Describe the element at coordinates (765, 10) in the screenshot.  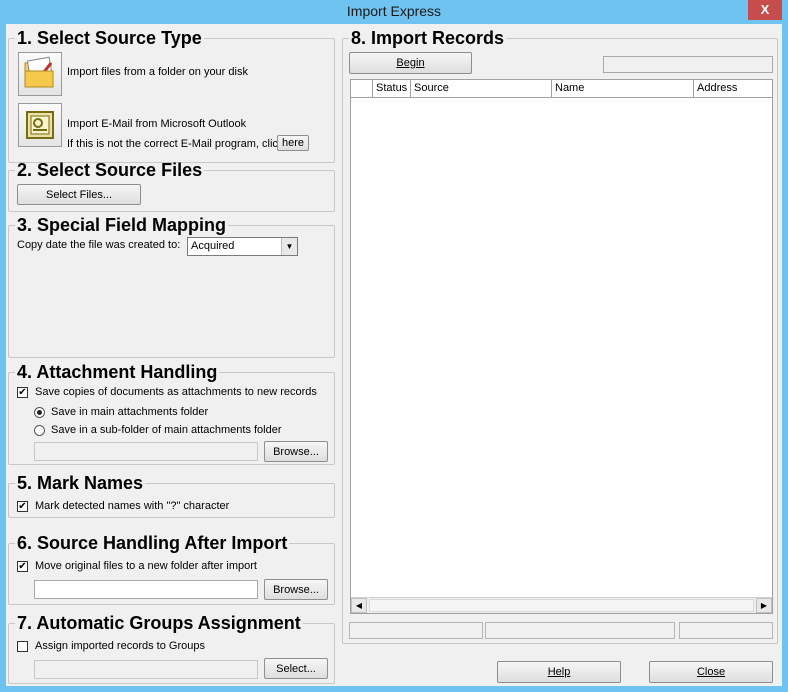
I see `window-close-button: X` at that location.